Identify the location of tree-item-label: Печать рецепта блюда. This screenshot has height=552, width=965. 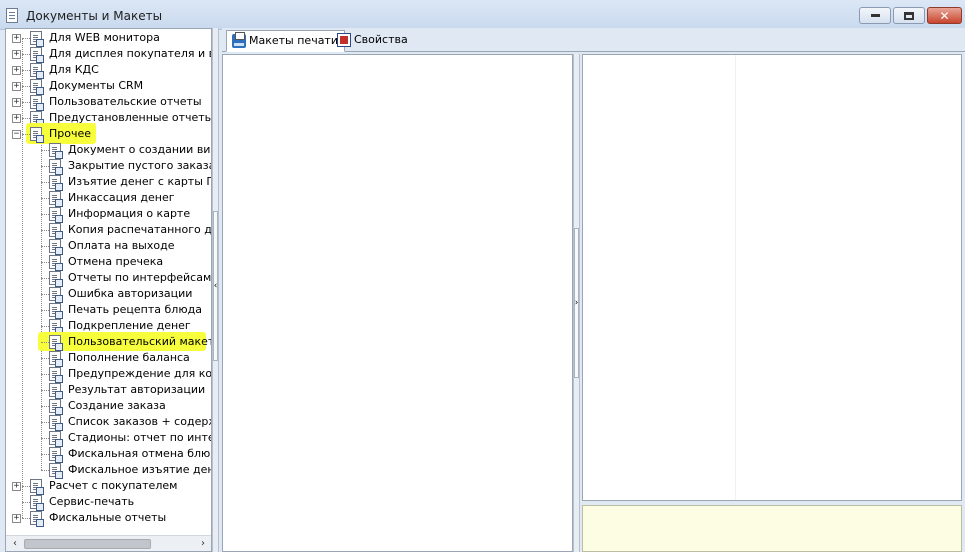
(135, 309).